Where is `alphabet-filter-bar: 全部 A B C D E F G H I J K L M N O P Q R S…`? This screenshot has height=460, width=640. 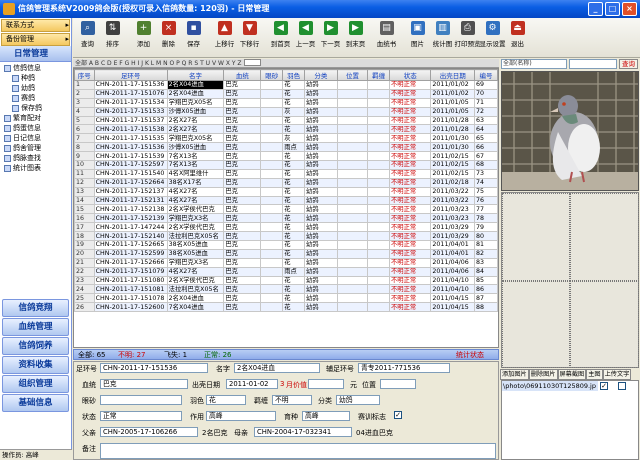 alphabet-filter-bar: 全部 A B C D E F G H I J K L M N O P Q R S… is located at coordinates (286, 63).